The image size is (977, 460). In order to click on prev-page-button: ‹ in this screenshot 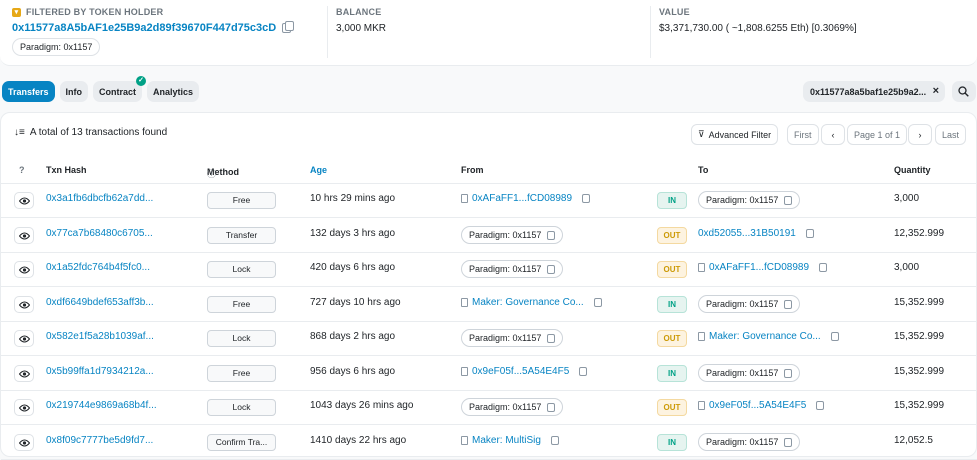, I will do `click(833, 134)`.